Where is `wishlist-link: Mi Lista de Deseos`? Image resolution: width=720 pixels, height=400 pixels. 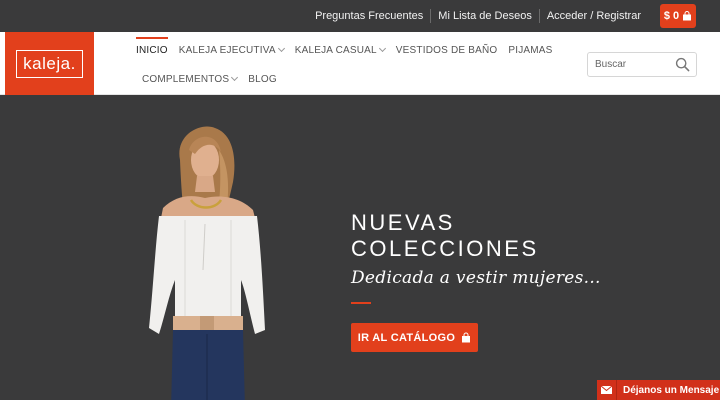 wishlist-link: Mi Lista de Deseos is located at coordinates (485, 16).